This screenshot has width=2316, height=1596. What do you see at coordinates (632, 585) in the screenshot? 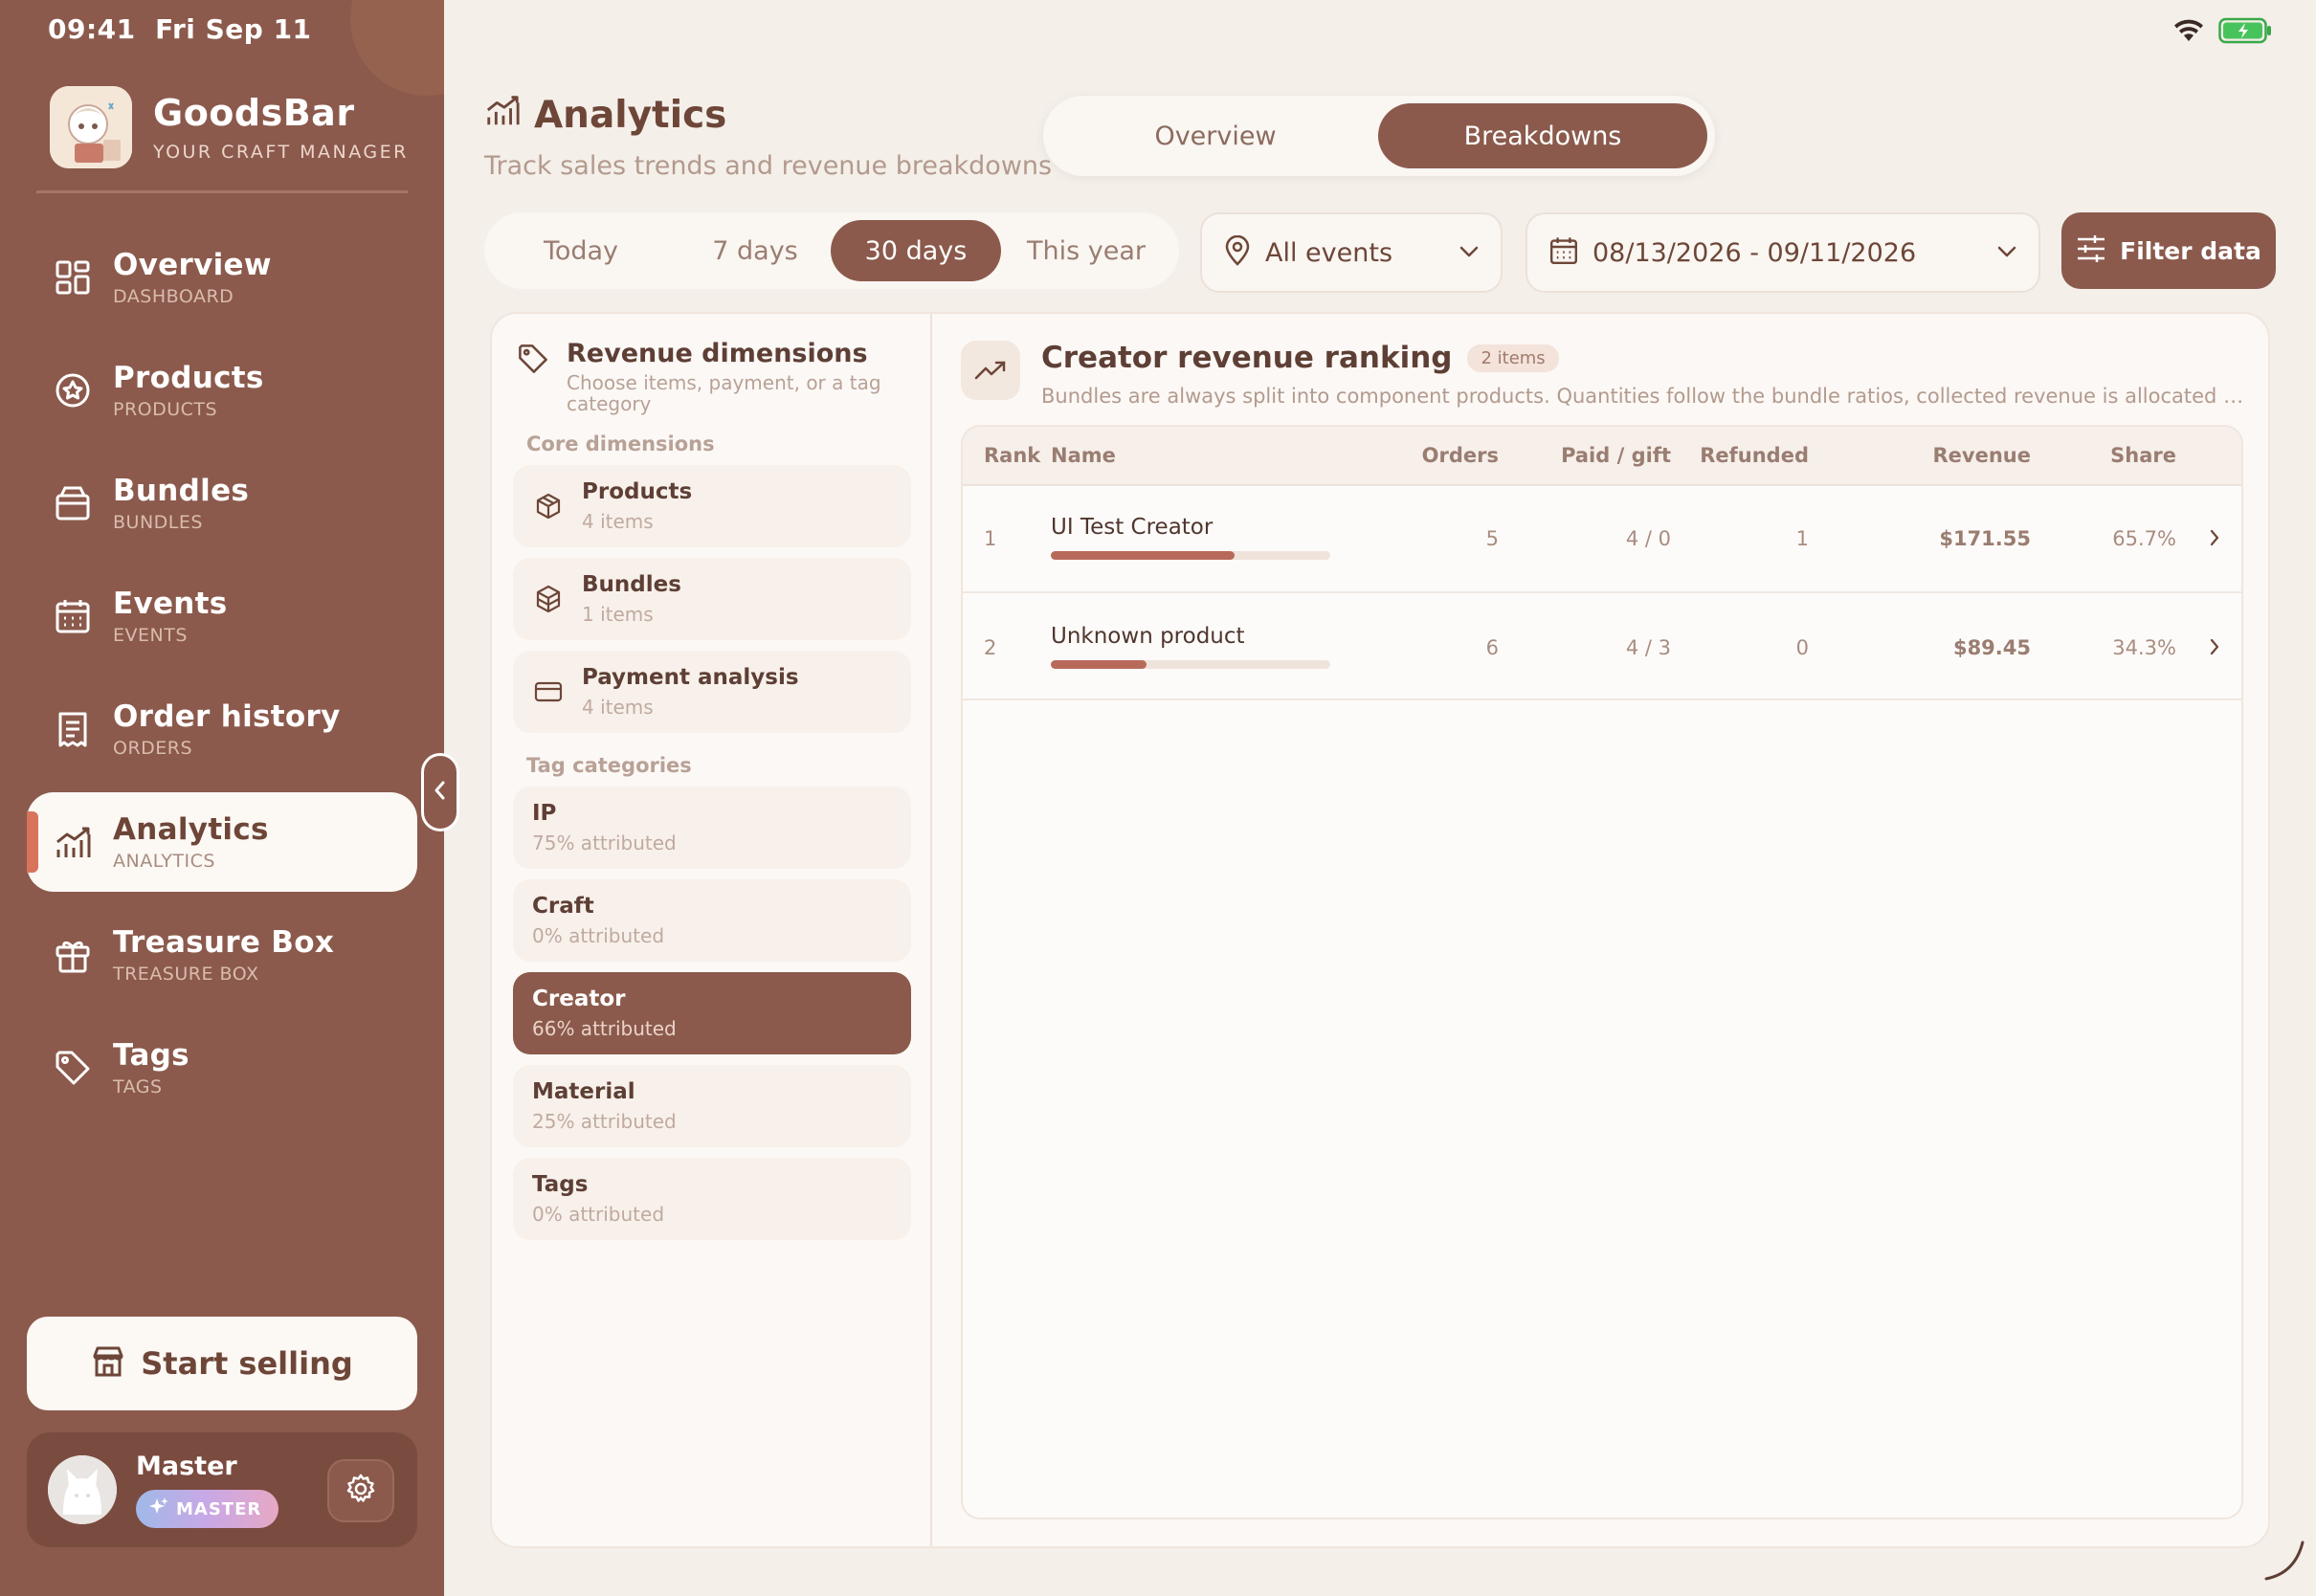
I see `dimension-item-name: Bundles` at bounding box center [632, 585].